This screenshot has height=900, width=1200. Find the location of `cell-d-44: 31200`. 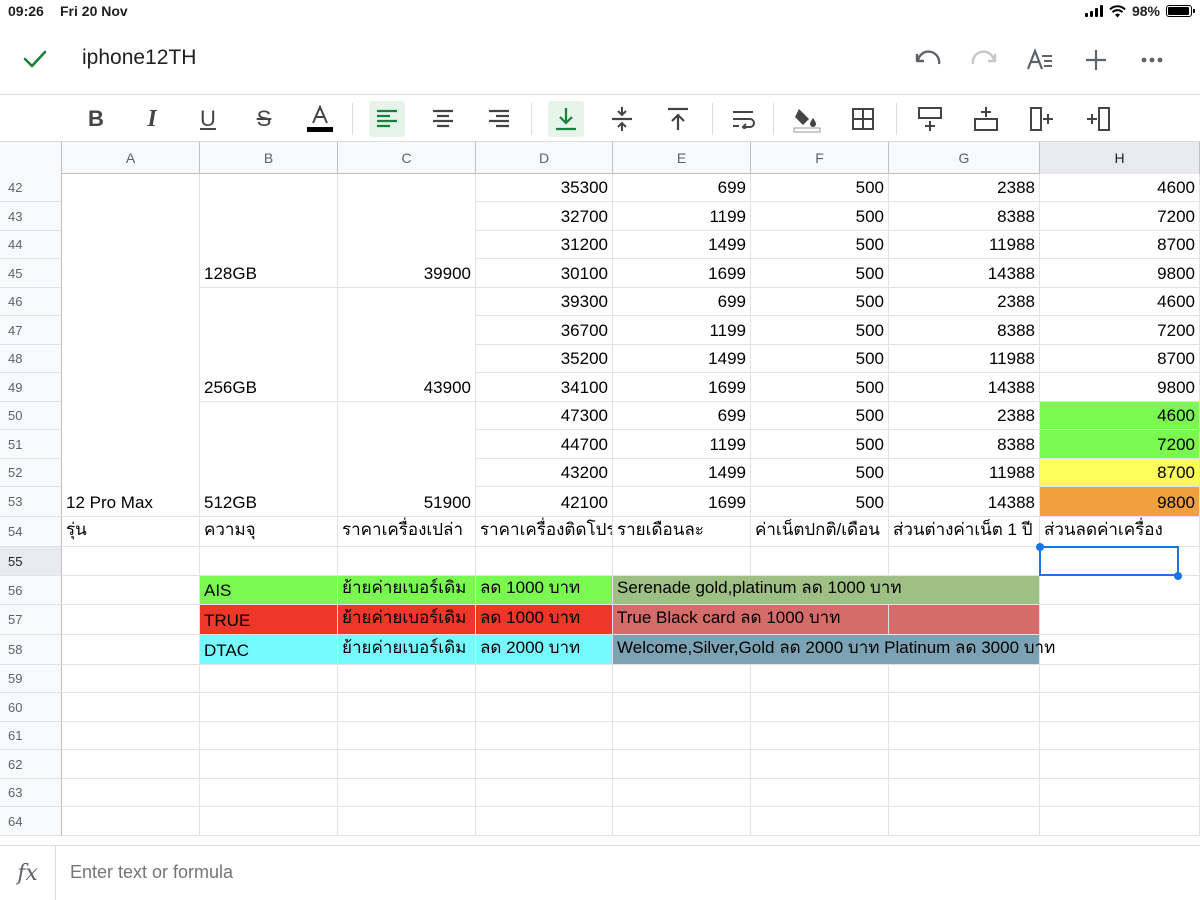

cell-d-44: 31200 is located at coordinates (544, 245).